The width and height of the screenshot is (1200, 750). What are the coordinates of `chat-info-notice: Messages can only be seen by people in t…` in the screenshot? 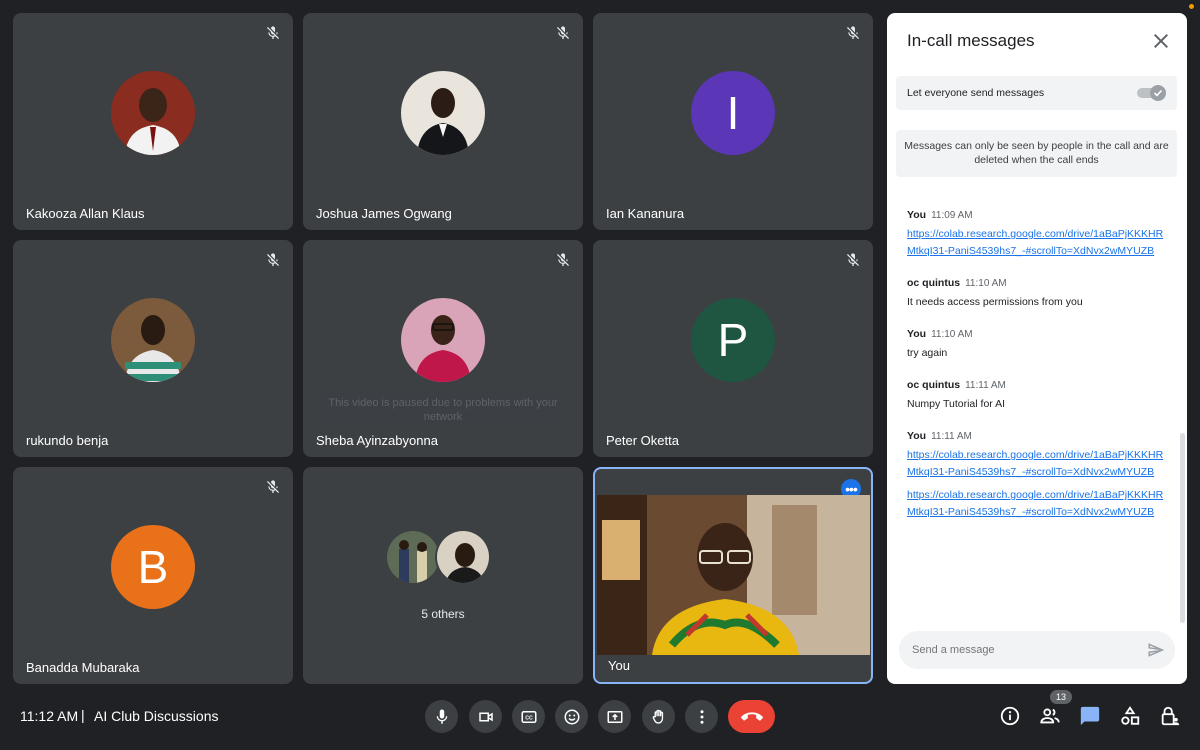 It's located at (1036, 153).